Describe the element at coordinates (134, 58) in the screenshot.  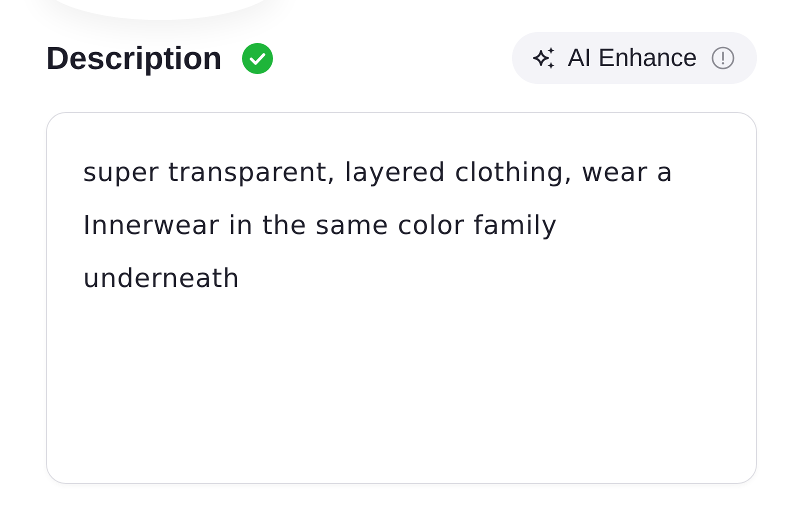
I see `field-label: Description` at that location.